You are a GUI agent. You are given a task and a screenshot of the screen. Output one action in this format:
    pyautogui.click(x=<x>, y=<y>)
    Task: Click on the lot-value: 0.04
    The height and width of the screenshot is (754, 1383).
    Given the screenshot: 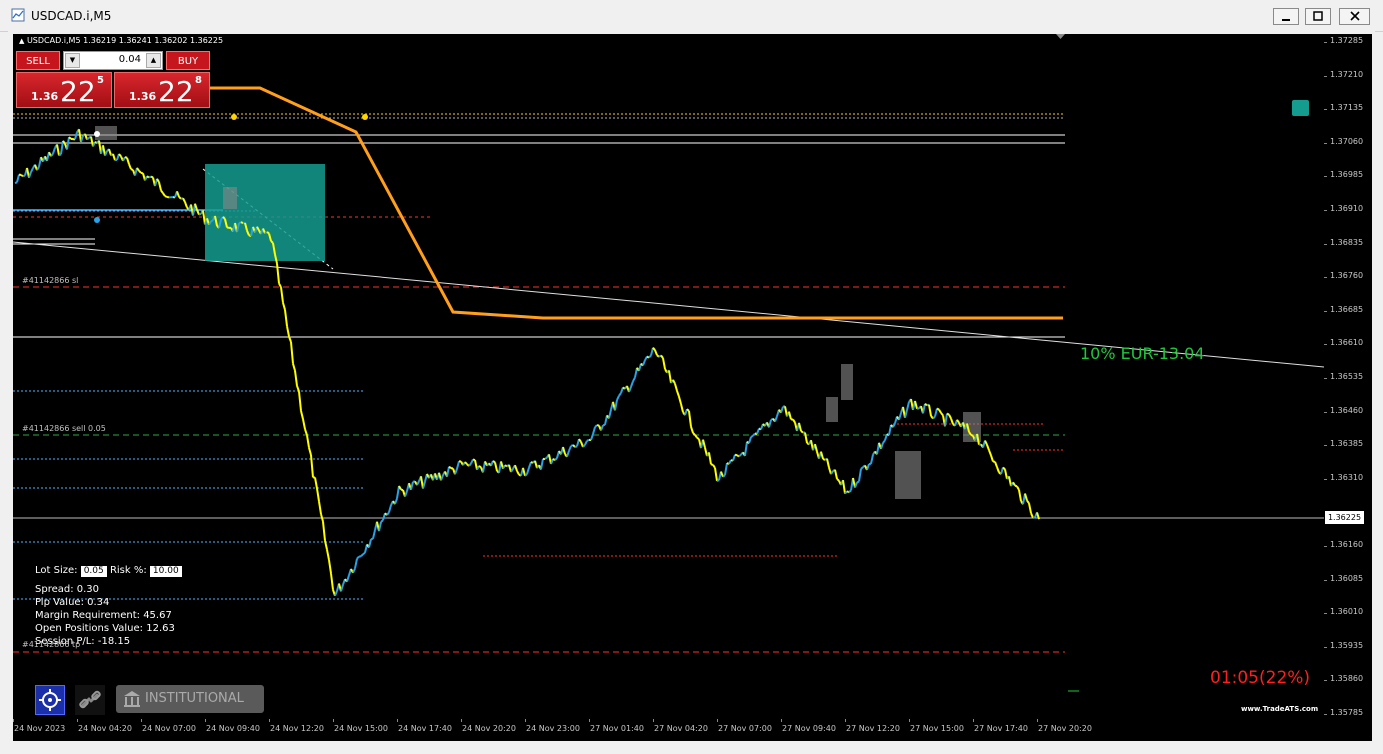 What is the action you would take?
    pyautogui.click(x=113, y=59)
    